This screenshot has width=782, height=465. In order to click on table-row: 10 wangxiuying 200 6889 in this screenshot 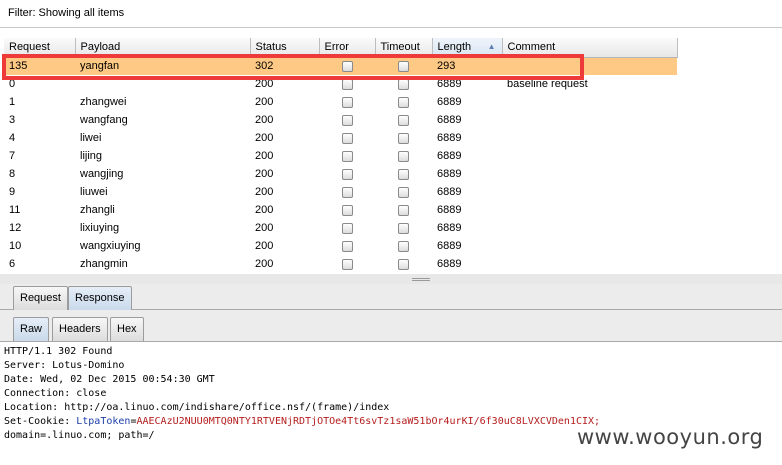, I will do `click(340, 246)`.